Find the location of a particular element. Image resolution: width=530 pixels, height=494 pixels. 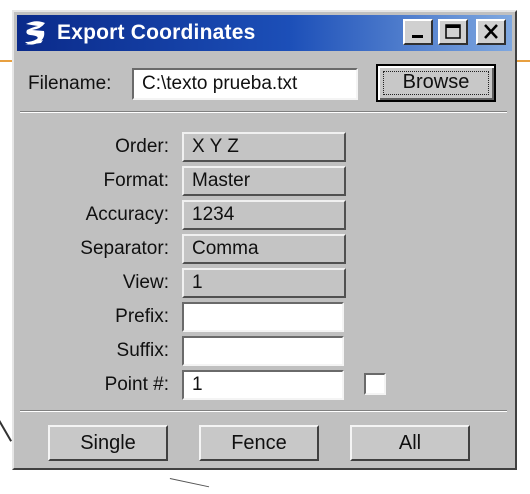

point-number-checkbox is located at coordinates (375, 384).